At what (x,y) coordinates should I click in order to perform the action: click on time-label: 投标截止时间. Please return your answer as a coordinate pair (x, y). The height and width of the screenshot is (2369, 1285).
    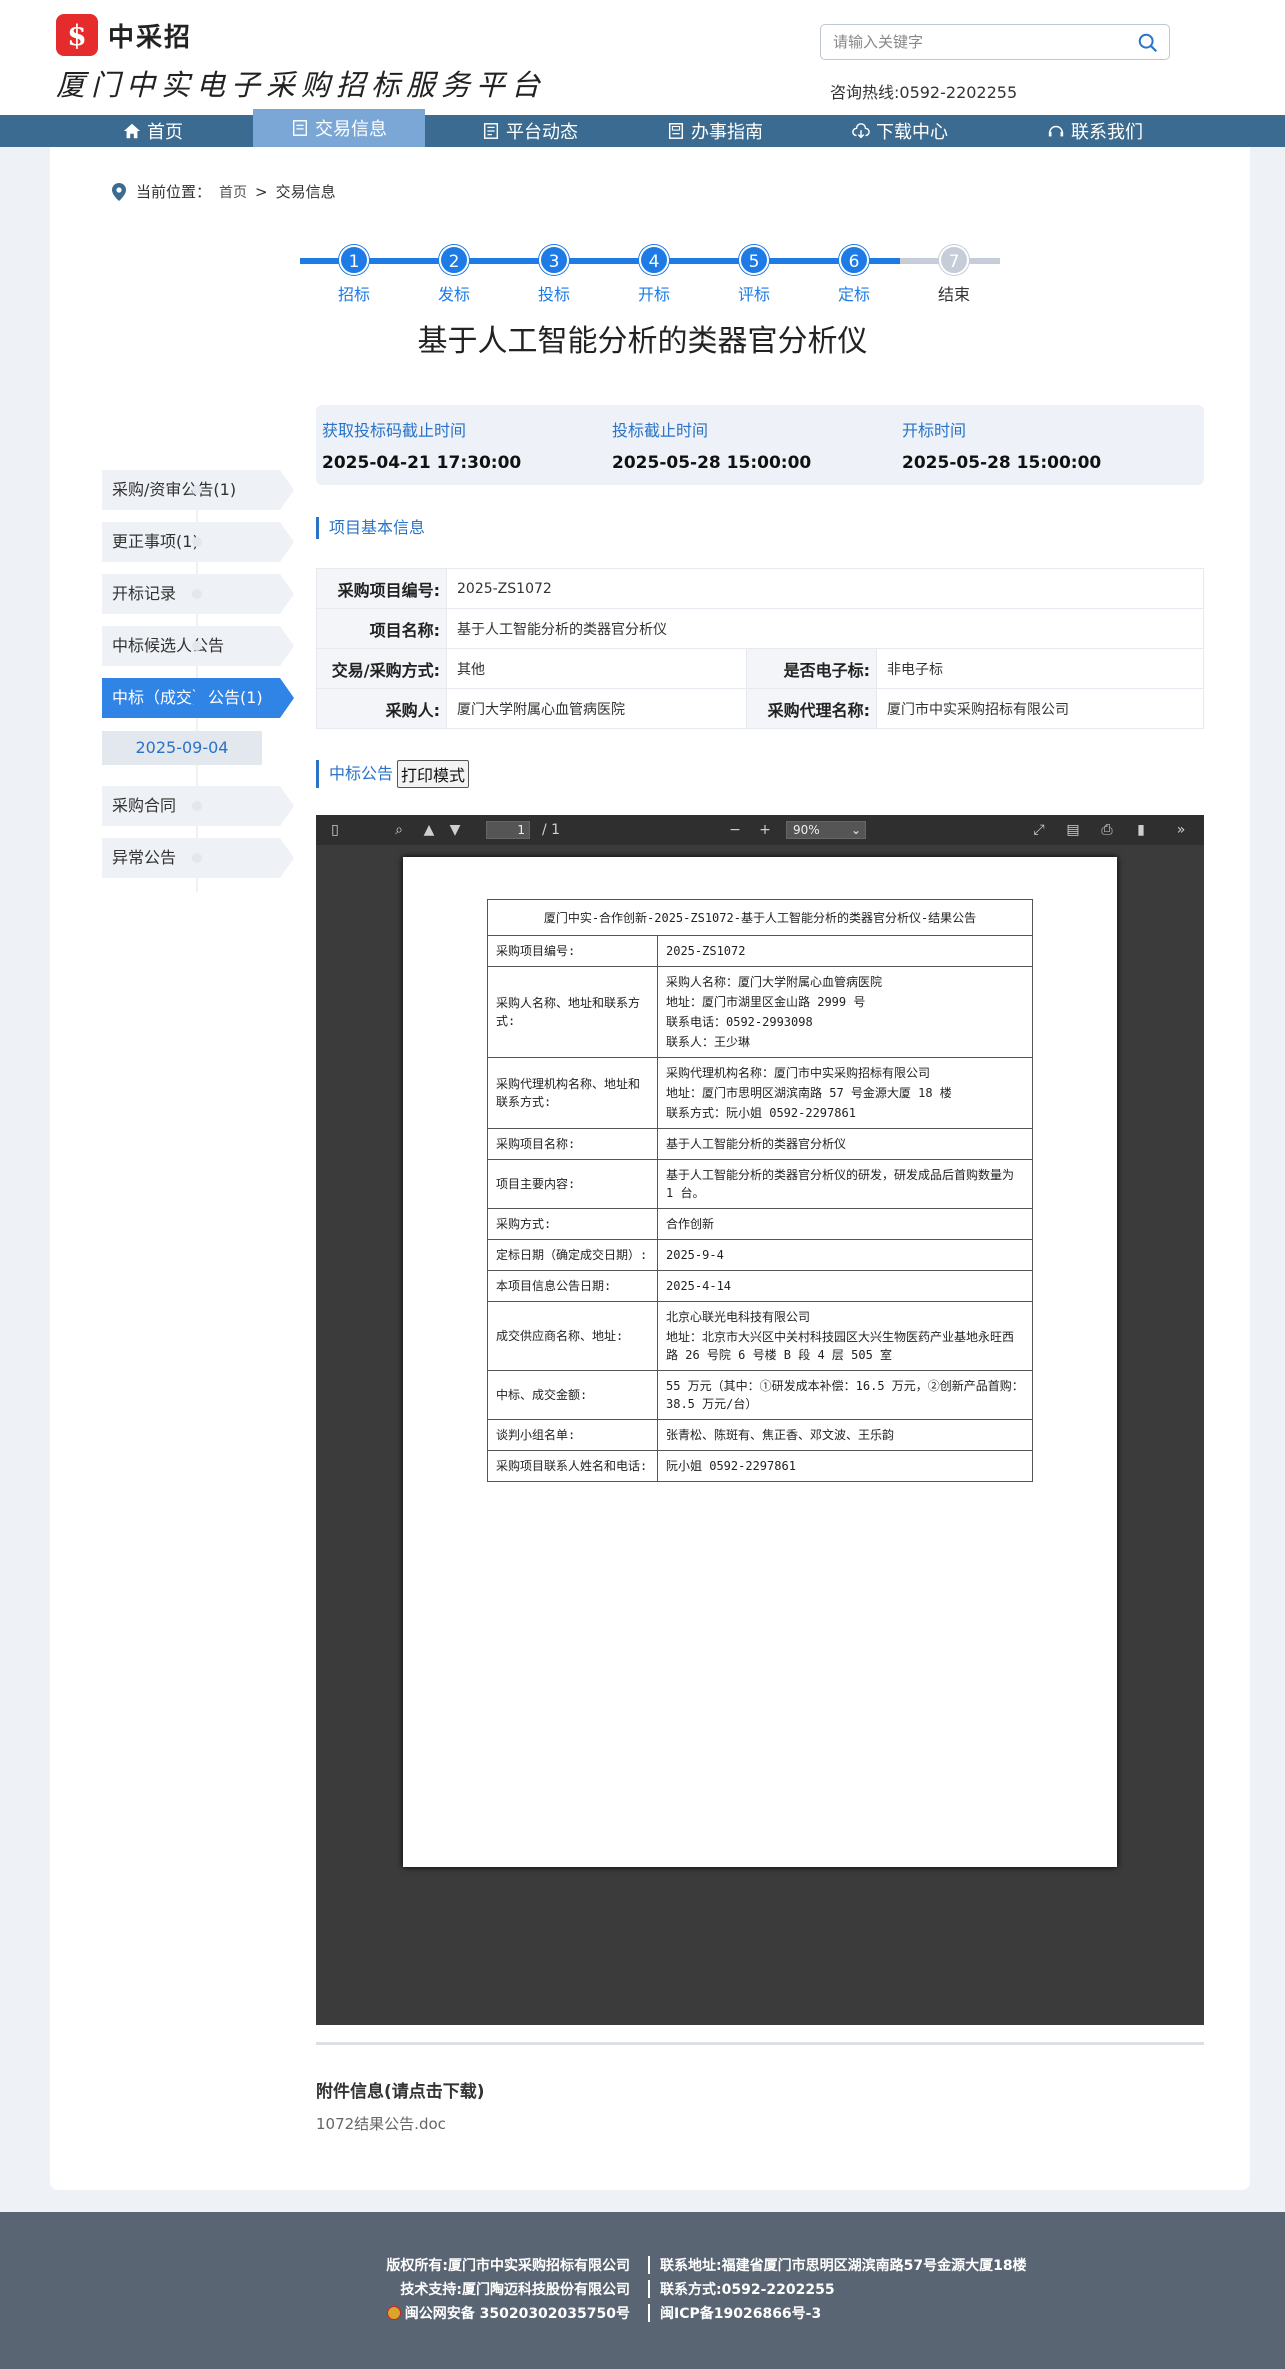
    Looking at the image, I should click on (660, 430).